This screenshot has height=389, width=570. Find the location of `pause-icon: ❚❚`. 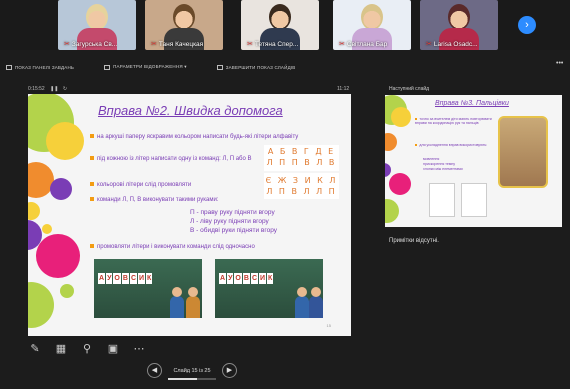

pause-icon: ❚❚ is located at coordinates (54, 89).